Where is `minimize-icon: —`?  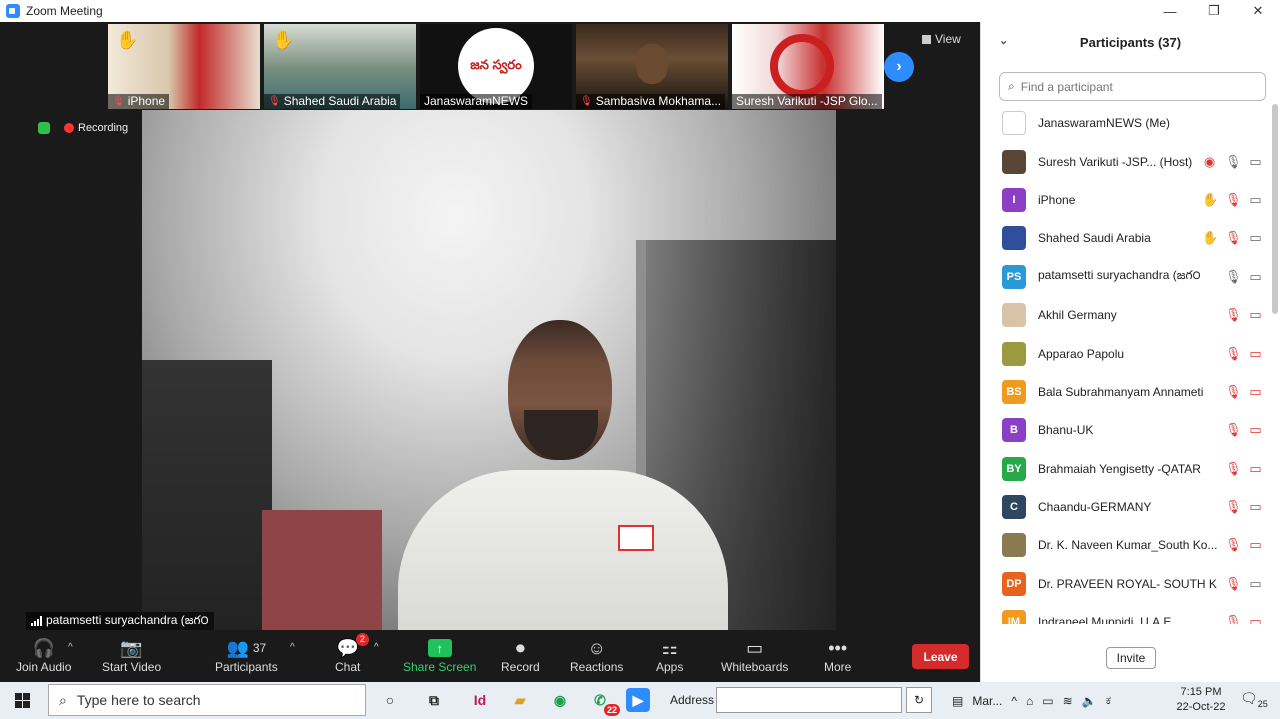 minimize-icon: — is located at coordinates (1170, 11).